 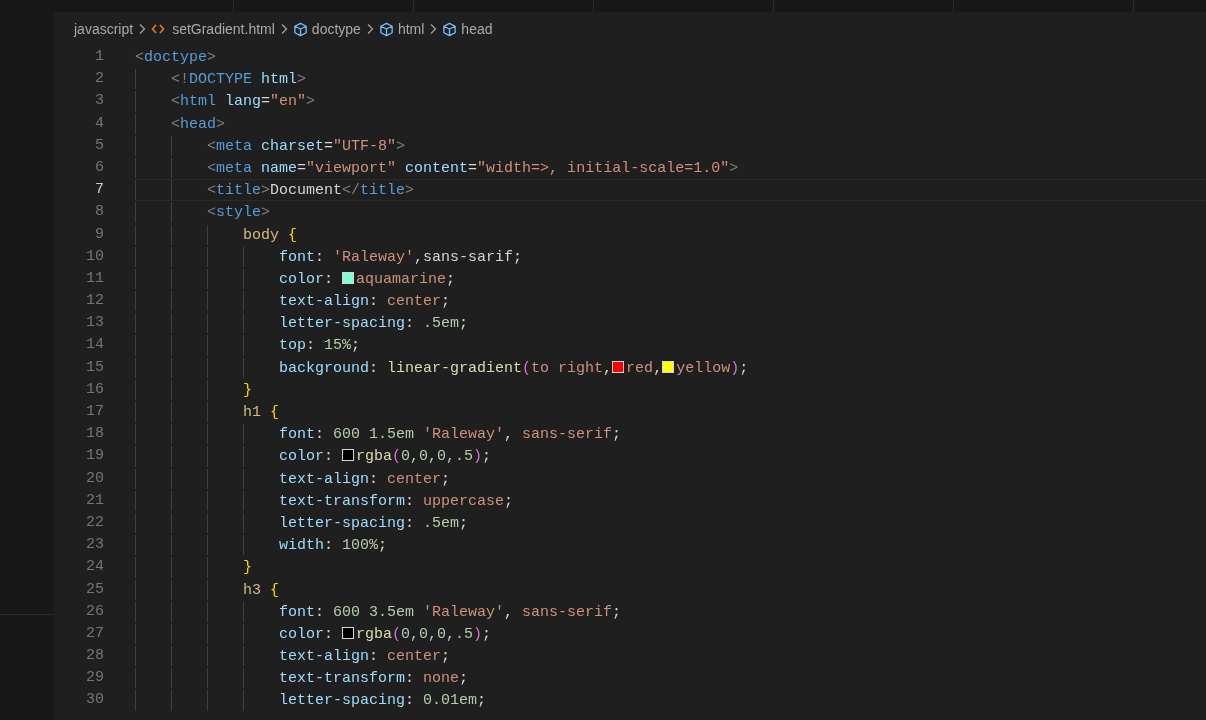 What do you see at coordinates (94, 278) in the screenshot?
I see `line-number: 11` at bounding box center [94, 278].